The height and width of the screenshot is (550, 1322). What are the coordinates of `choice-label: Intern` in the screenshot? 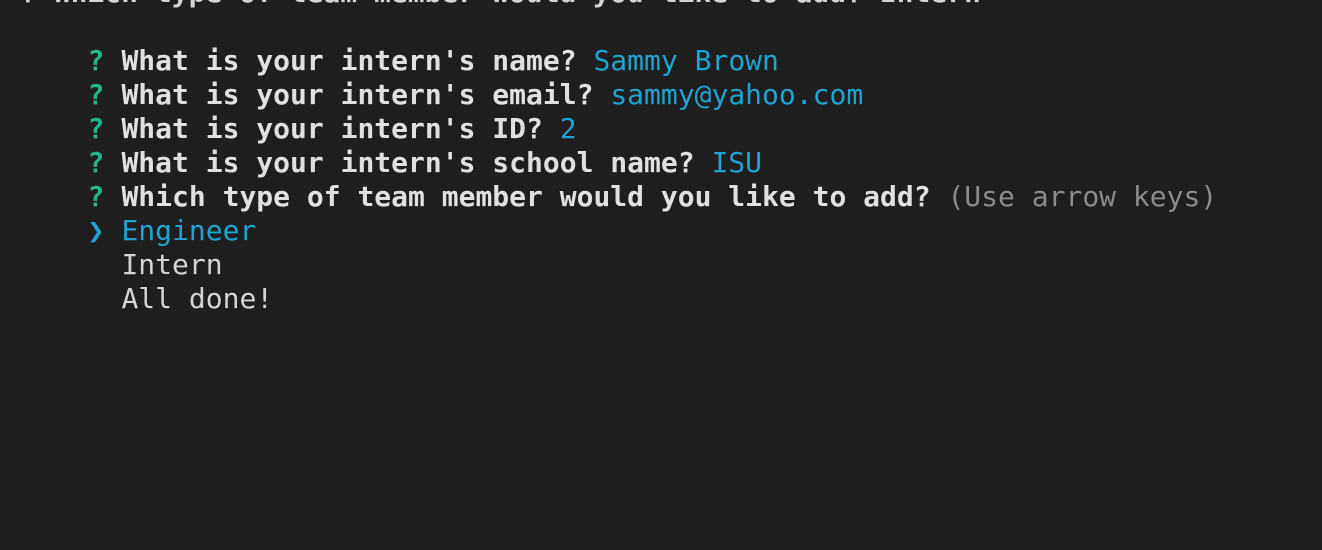 It's located at (172, 264).